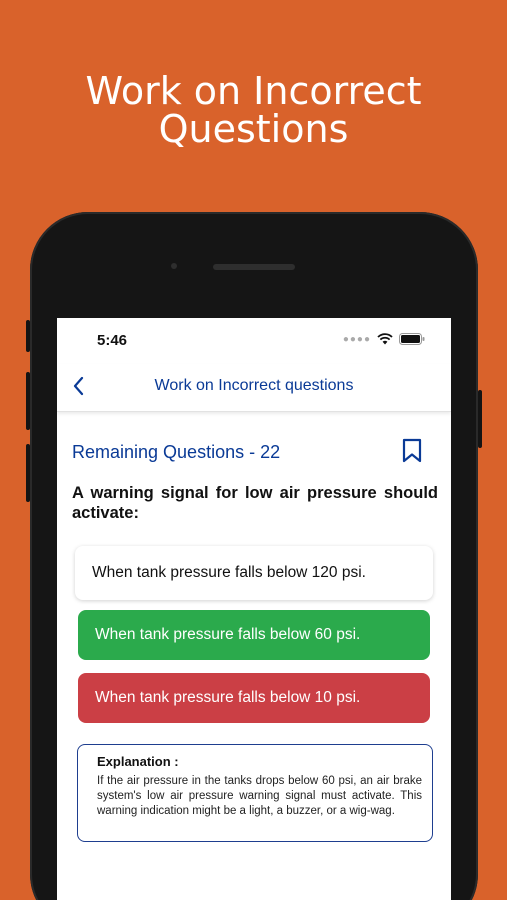 Image resolution: width=507 pixels, height=900 pixels. I want to click on nav-title: Work on Incorrect questions, so click(254, 385).